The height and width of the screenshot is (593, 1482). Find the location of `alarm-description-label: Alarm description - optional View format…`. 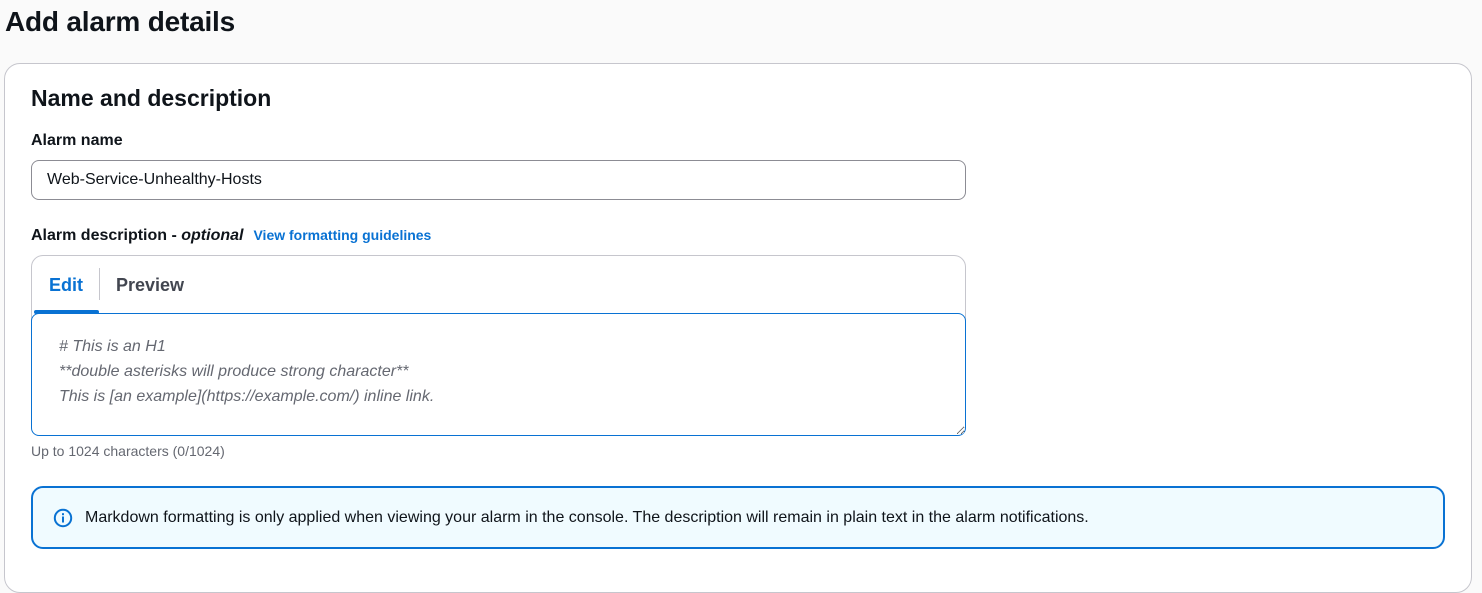

alarm-description-label: Alarm description - optional View format… is located at coordinates (231, 236).